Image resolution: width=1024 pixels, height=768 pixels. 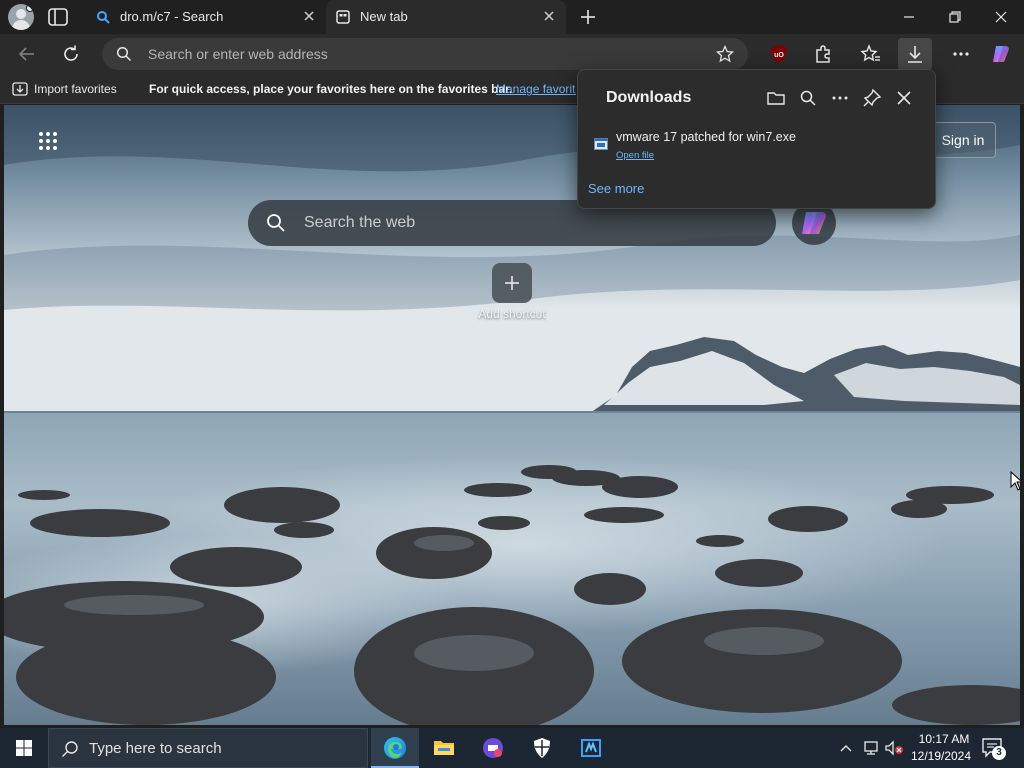 I want to click on network-icon, so click(x=871, y=748).